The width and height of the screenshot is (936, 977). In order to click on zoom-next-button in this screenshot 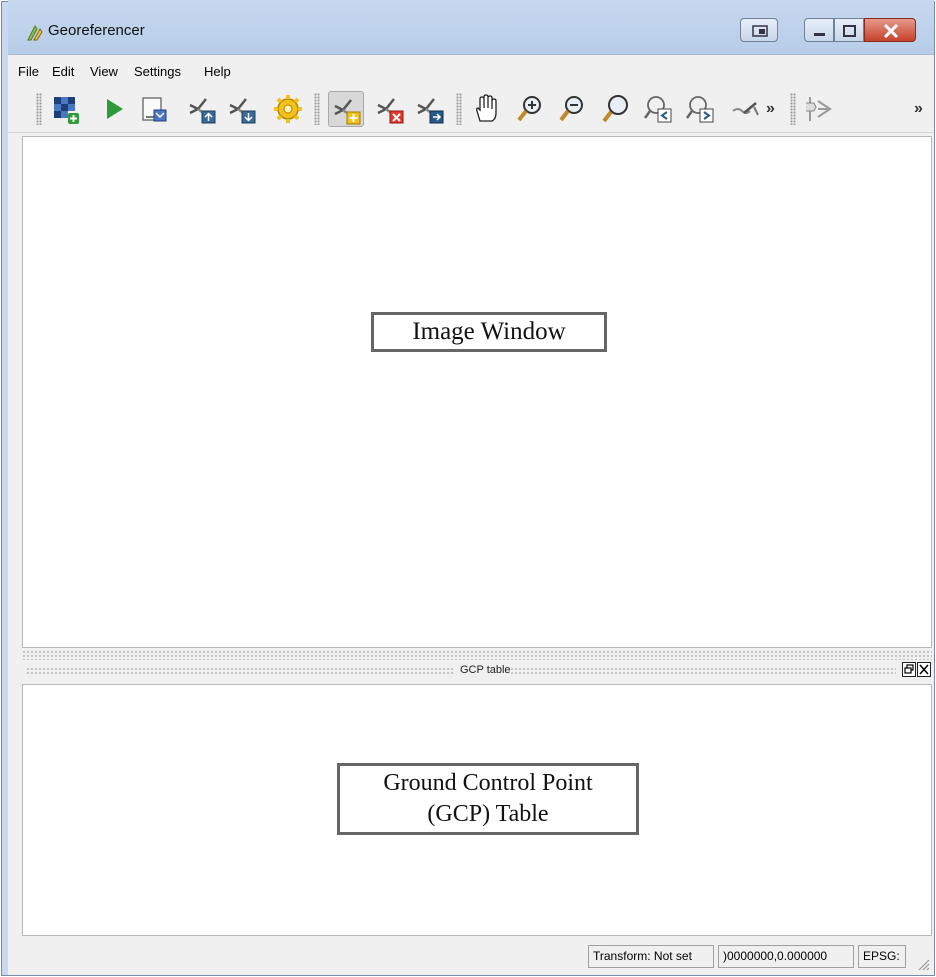, I will do `click(700, 109)`.